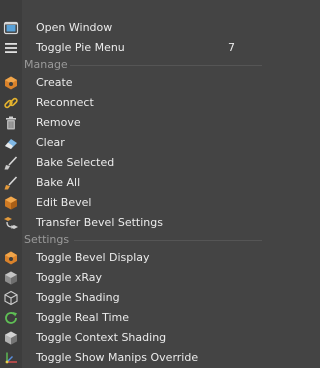 This screenshot has width=320, height=368. What do you see at coordinates (131, 123) in the screenshot?
I see `menu-item-remove: Remove` at bounding box center [131, 123].